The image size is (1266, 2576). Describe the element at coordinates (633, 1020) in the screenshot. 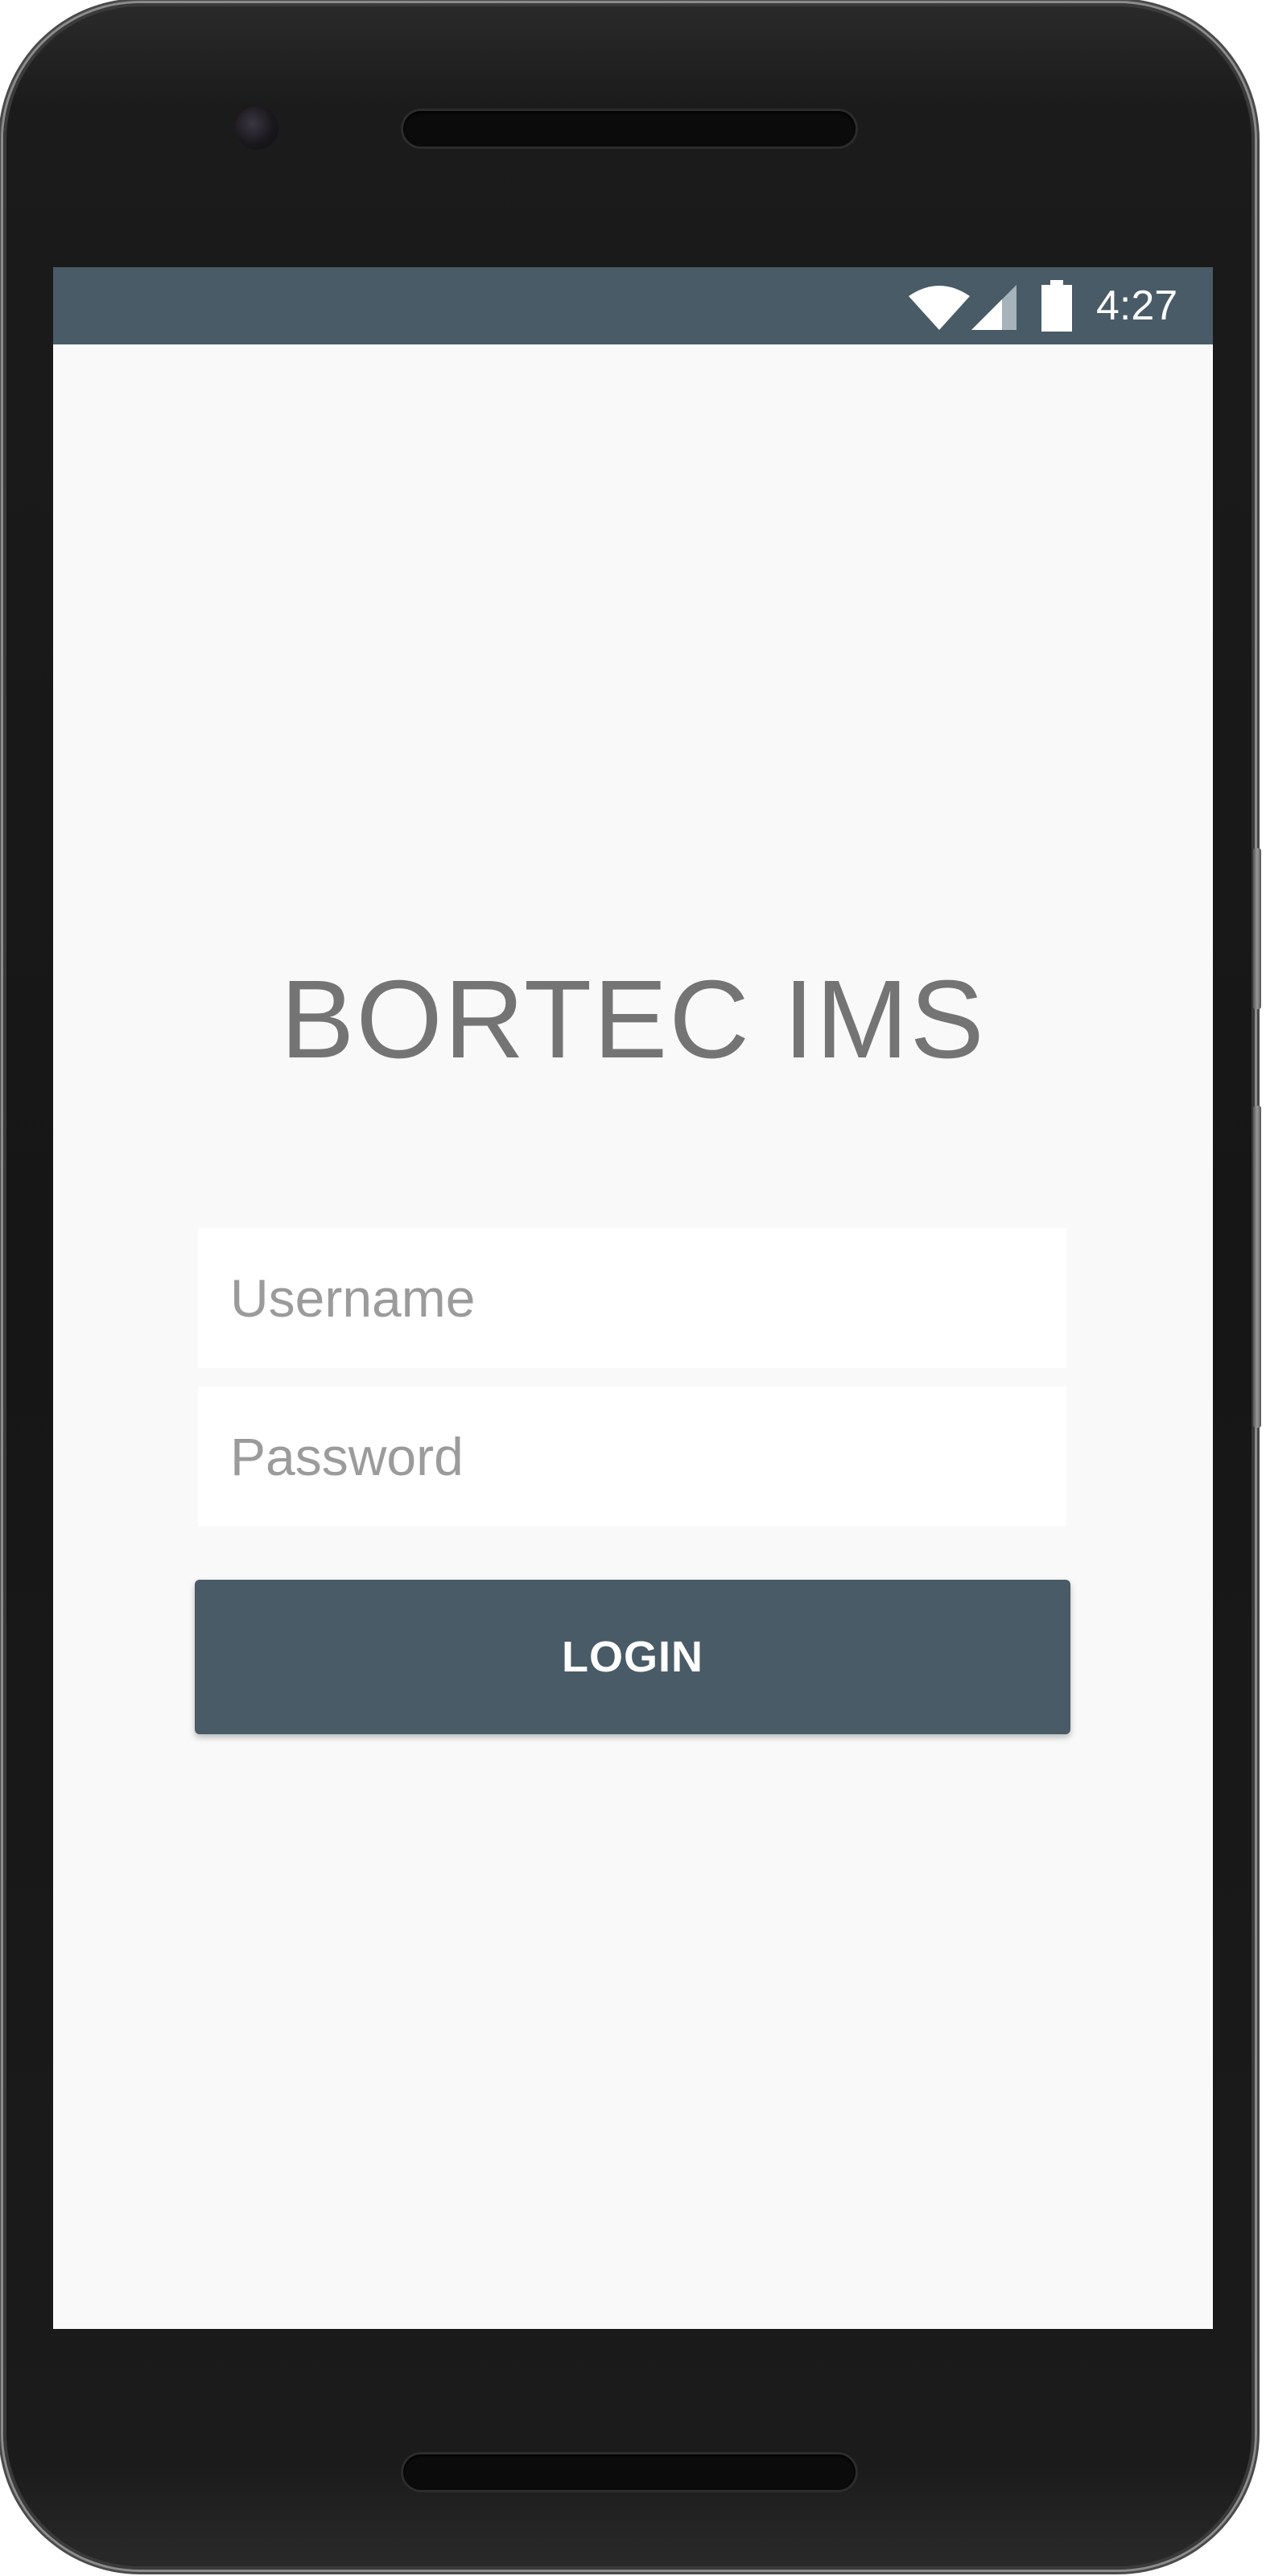

I see `app-title: BORTEC IMS` at that location.